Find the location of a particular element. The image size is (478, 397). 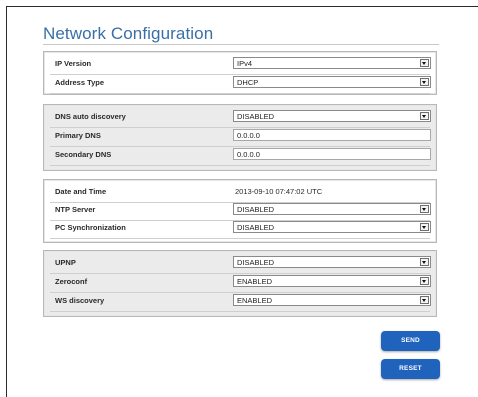

dns-auto-select: DISABLED is located at coordinates (332, 116).